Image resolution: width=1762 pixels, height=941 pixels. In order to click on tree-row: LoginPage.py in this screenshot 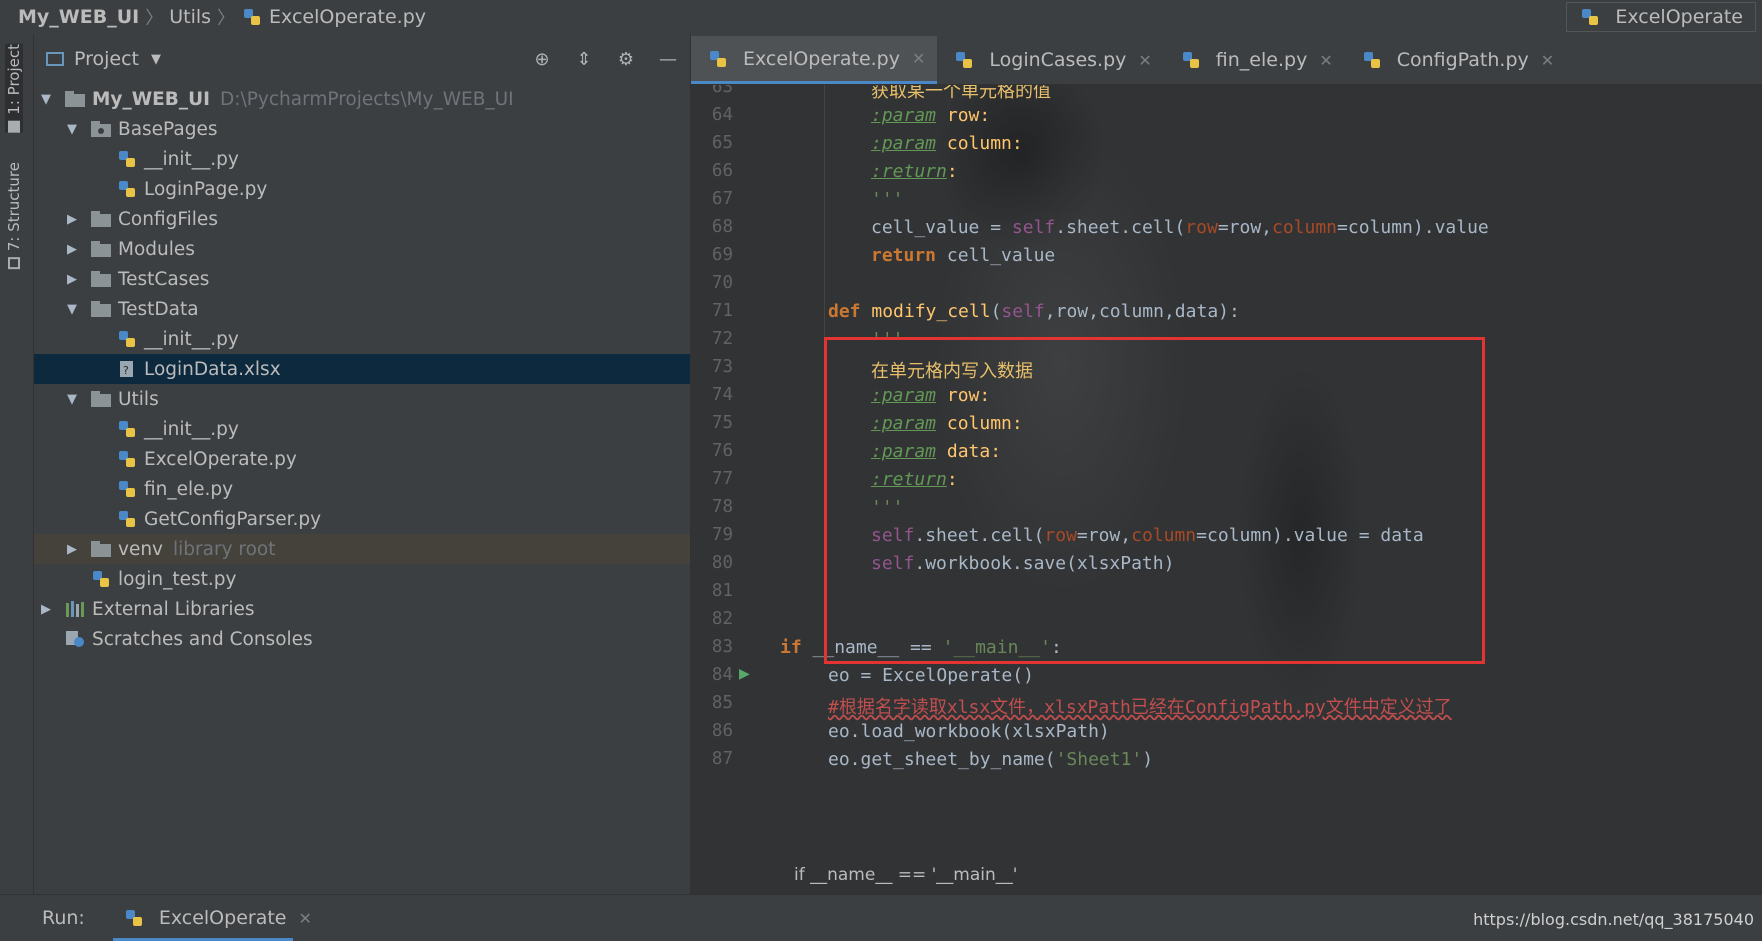, I will do `click(362, 189)`.